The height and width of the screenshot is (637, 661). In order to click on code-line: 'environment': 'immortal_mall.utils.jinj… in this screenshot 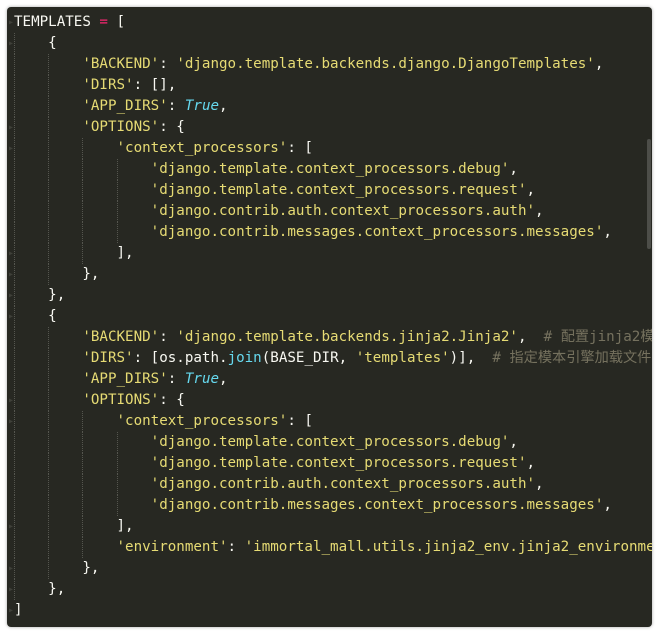, I will do `click(329, 547)`.